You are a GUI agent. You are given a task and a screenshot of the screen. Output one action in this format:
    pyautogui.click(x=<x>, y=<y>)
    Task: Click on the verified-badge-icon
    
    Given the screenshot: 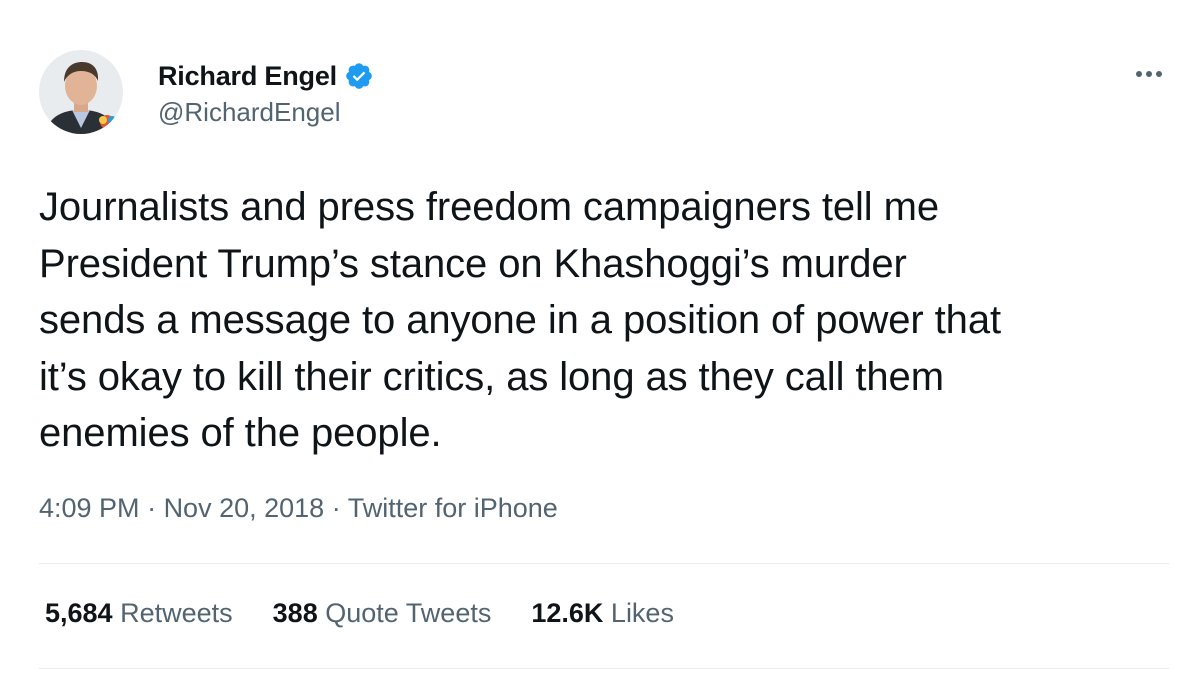 What is the action you would take?
    pyautogui.click(x=359, y=76)
    